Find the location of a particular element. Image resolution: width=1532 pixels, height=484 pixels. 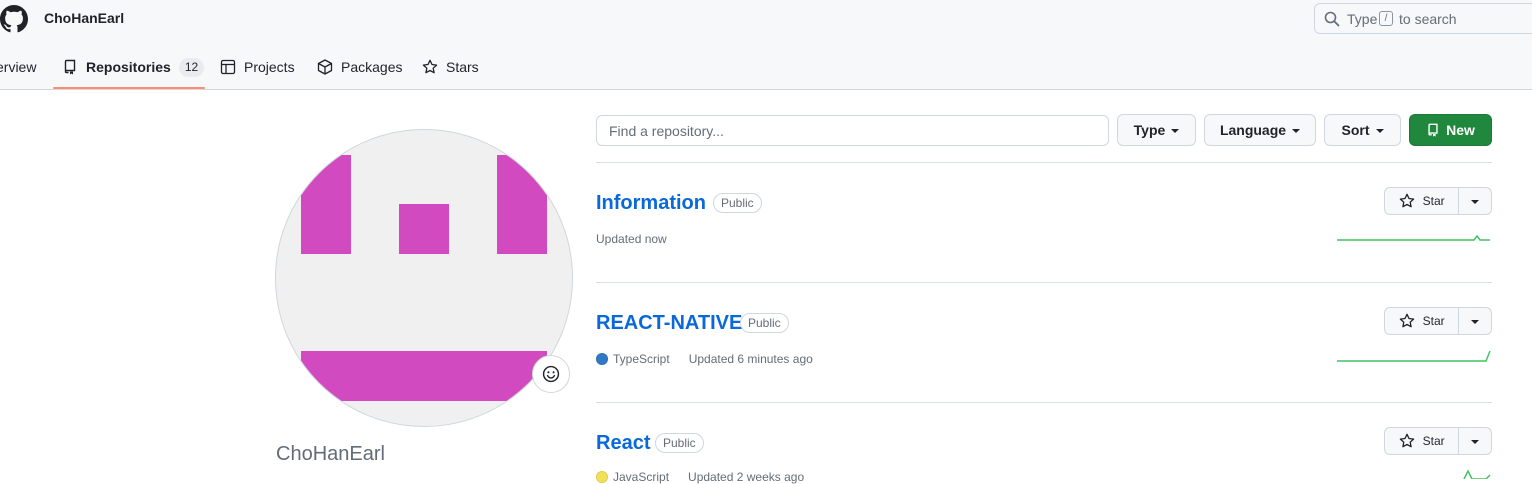

find-repository-input is located at coordinates (852, 130).